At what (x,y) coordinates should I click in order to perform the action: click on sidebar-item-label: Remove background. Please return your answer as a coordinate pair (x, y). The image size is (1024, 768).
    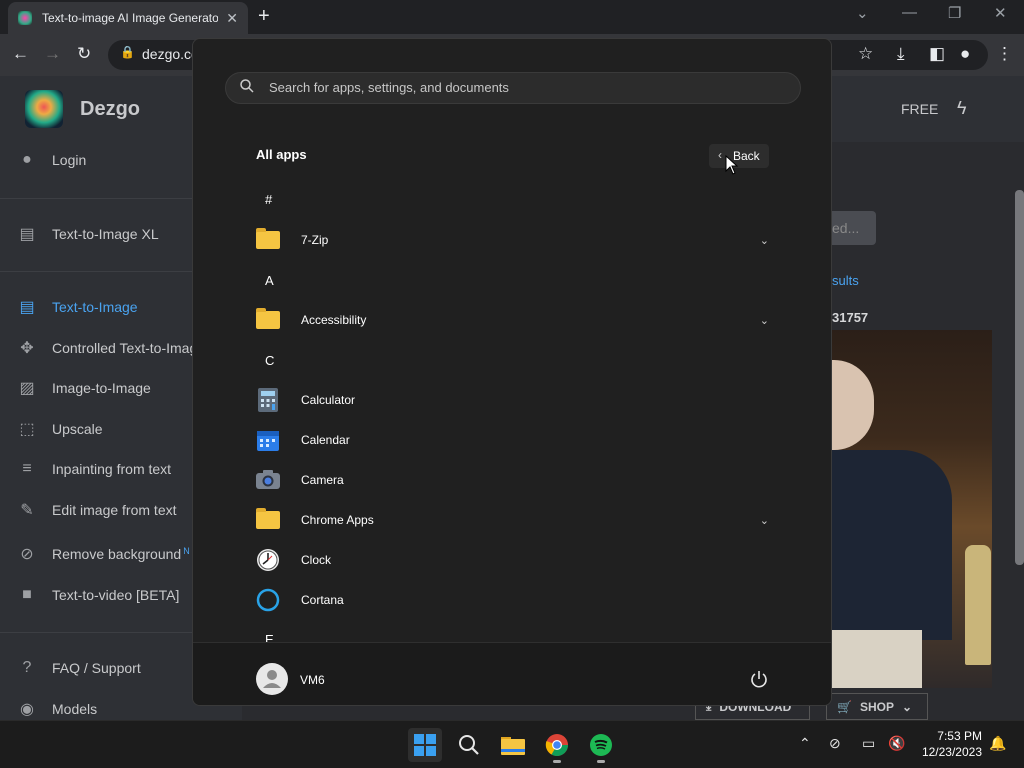
    Looking at the image, I should click on (117, 554).